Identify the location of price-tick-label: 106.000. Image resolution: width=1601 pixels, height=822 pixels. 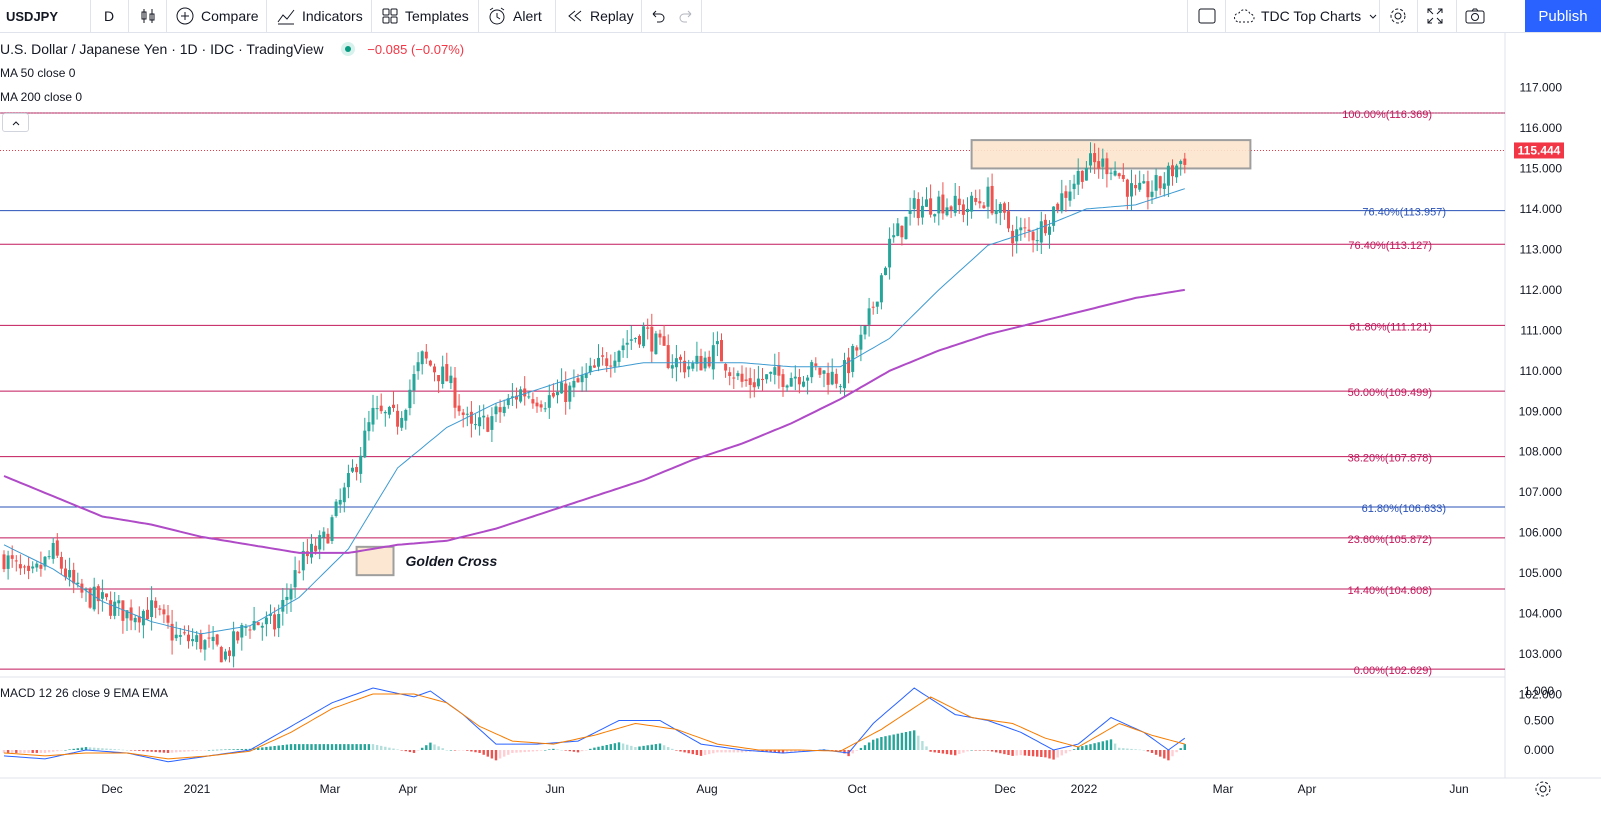
(1541, 533).